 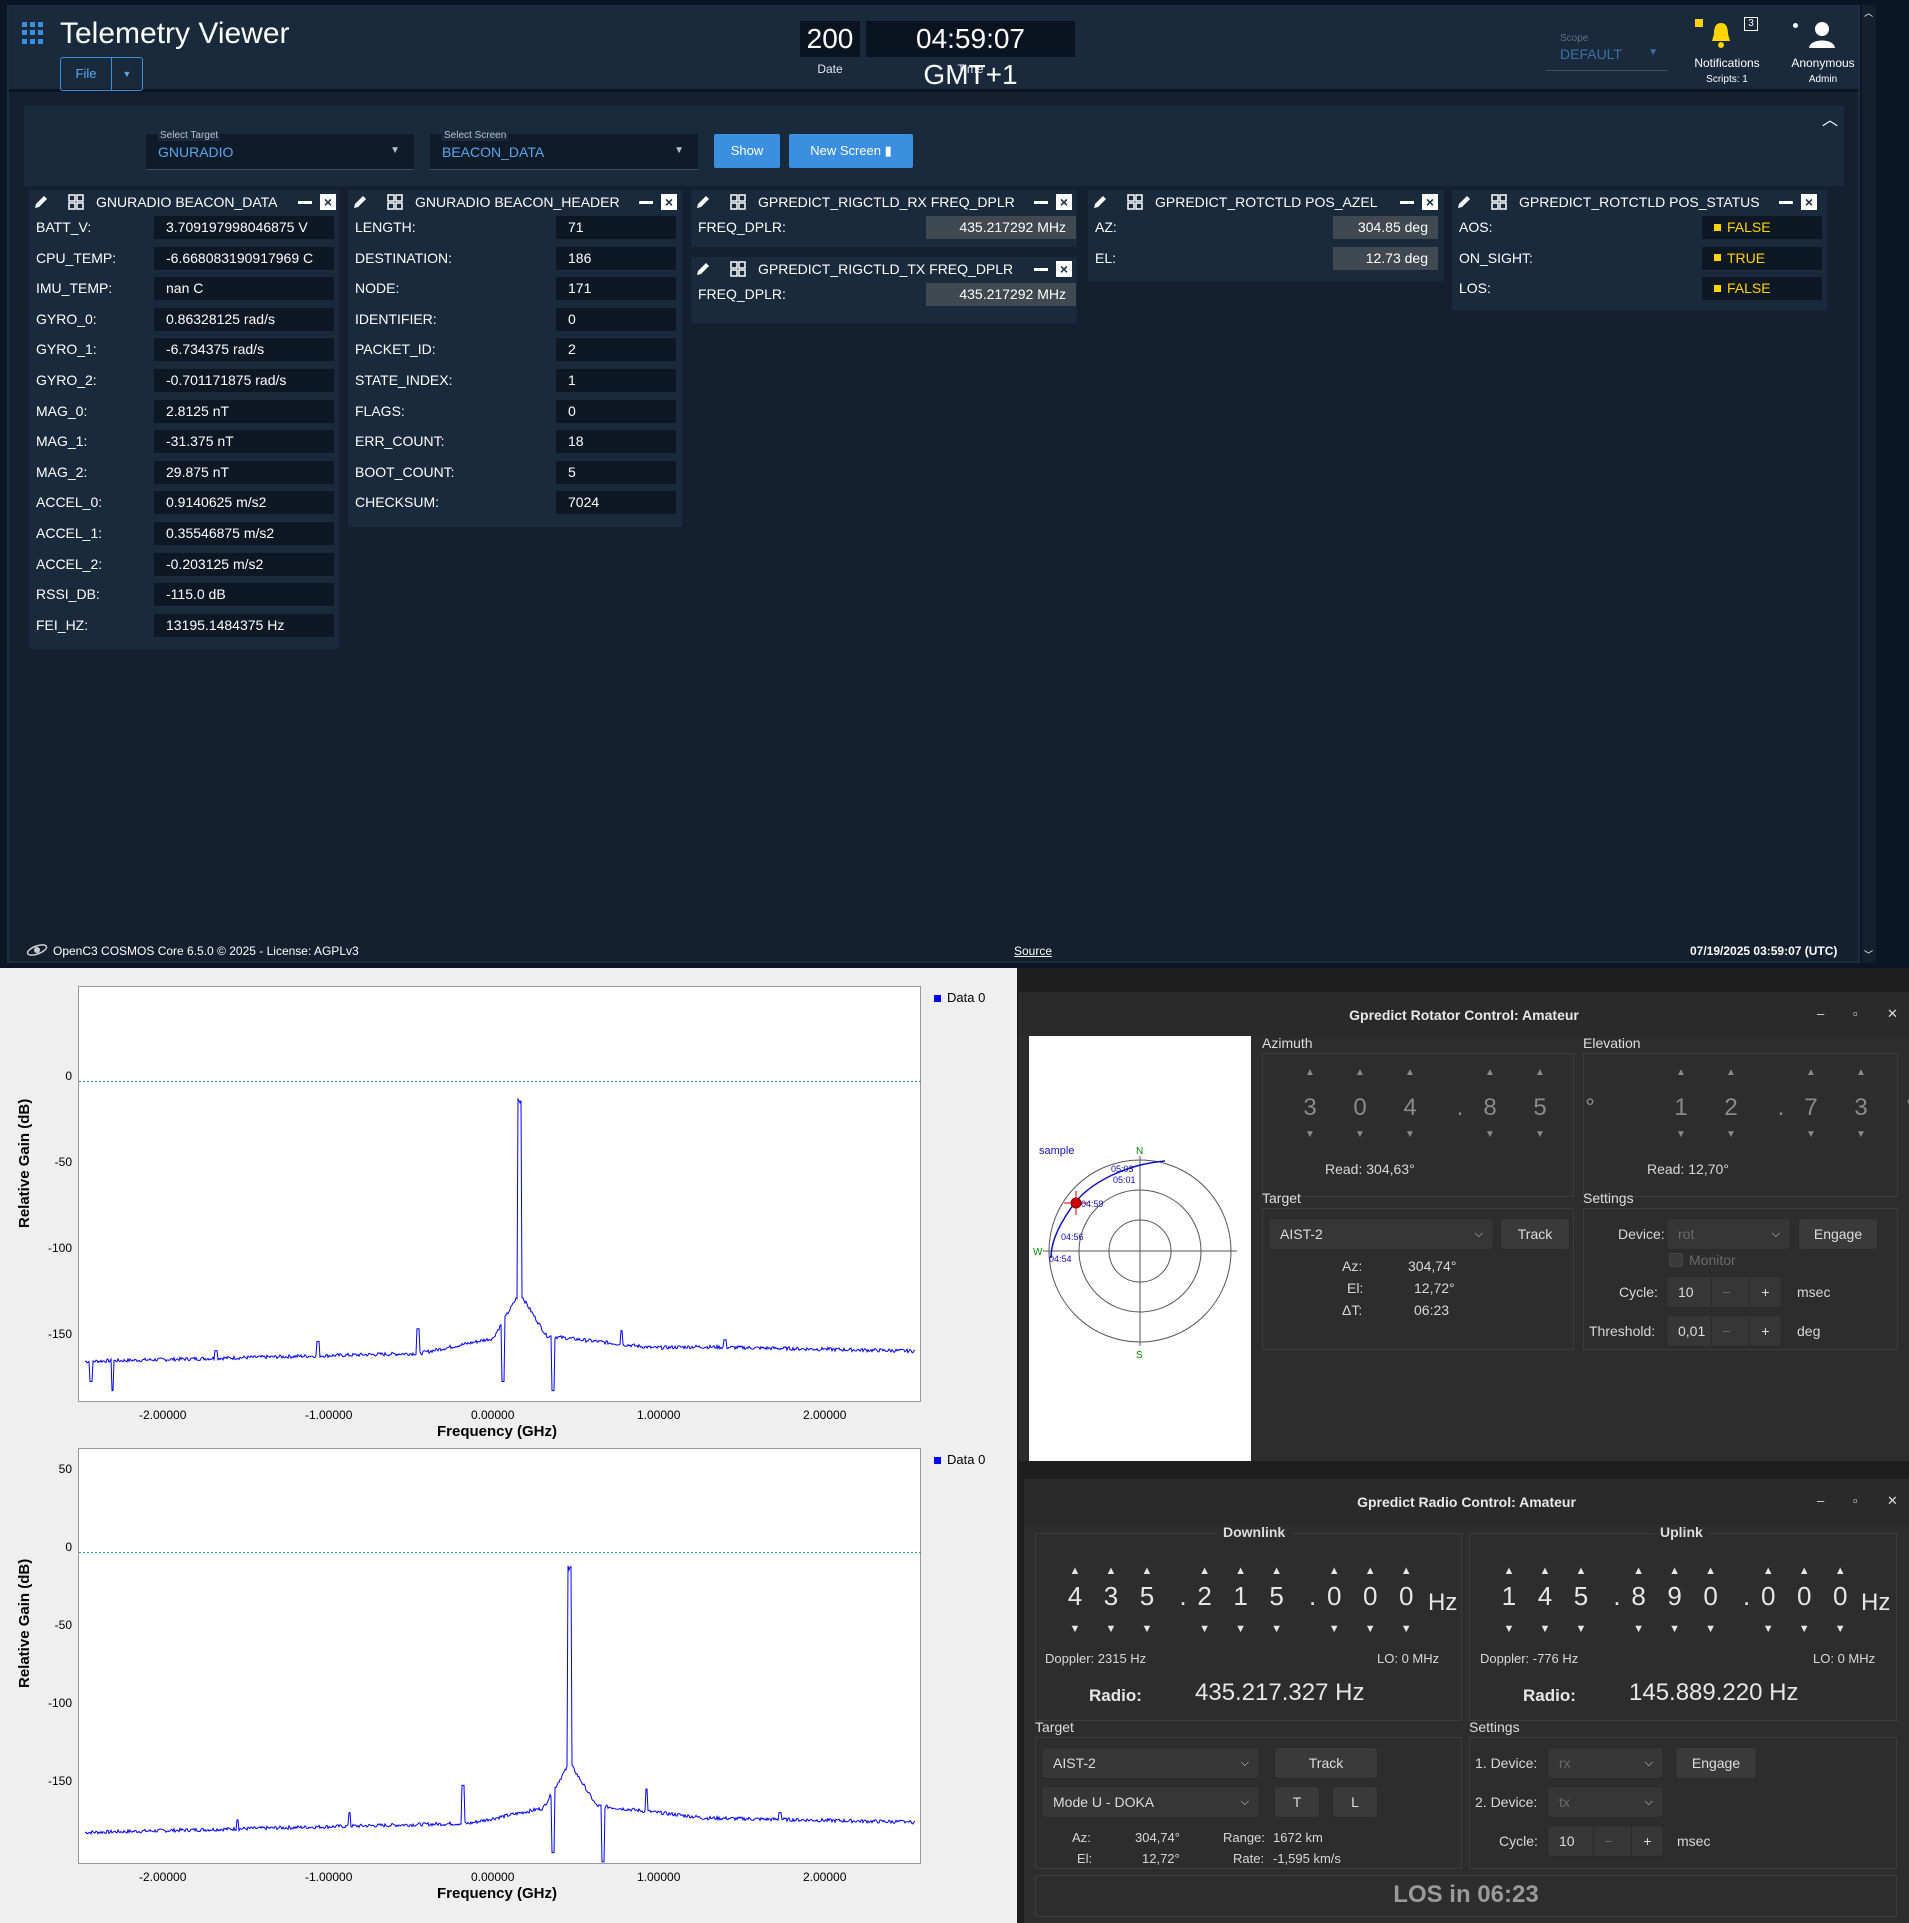 I want to click on threshold-spinner: 0,01− +, so click(x=1724, y=1331).